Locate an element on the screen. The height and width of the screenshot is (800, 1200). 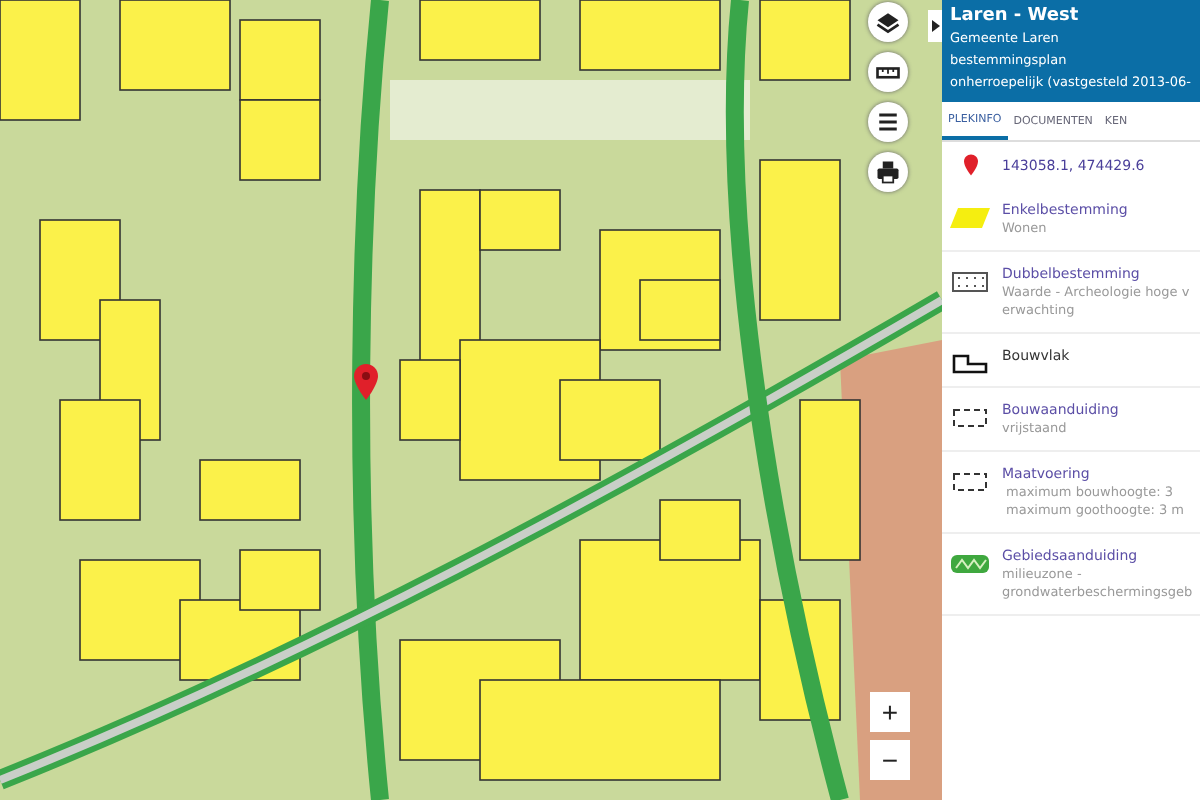
layers-icon is located at coordinates (888, 22).